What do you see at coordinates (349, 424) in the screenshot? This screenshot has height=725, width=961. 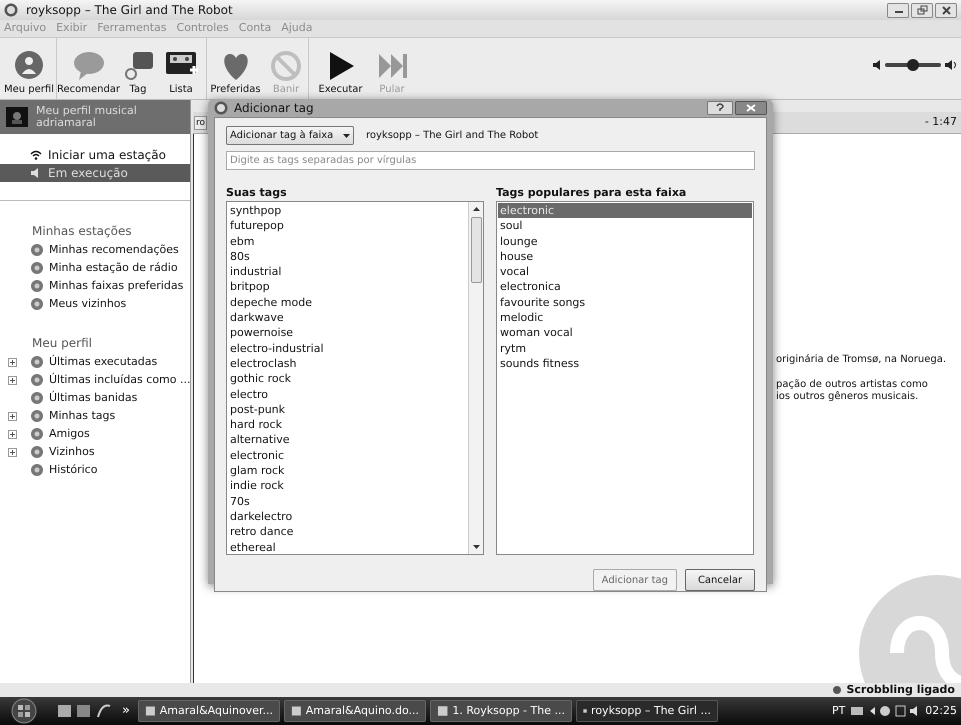 I see `list-item: hard rock` at bounding box center [349, 424].